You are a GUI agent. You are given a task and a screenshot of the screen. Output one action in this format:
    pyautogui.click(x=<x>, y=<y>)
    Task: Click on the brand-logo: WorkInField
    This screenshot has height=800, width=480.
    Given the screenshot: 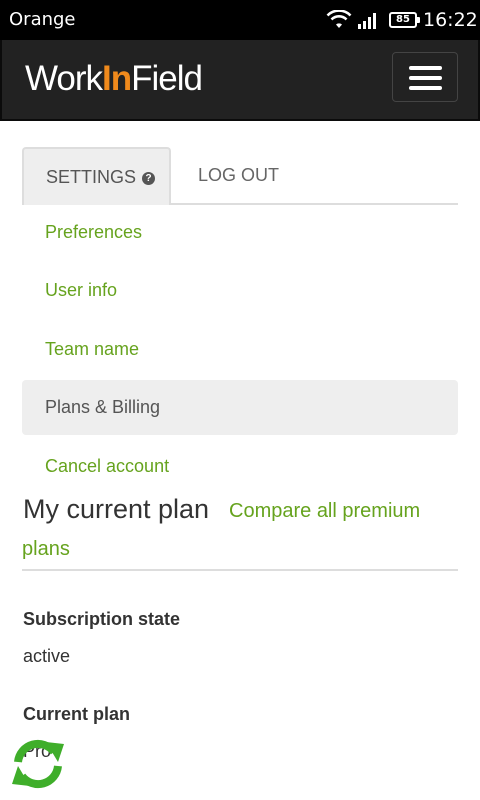 What is the action you would take?
    pyautogui.click(x=114, y=79)
    